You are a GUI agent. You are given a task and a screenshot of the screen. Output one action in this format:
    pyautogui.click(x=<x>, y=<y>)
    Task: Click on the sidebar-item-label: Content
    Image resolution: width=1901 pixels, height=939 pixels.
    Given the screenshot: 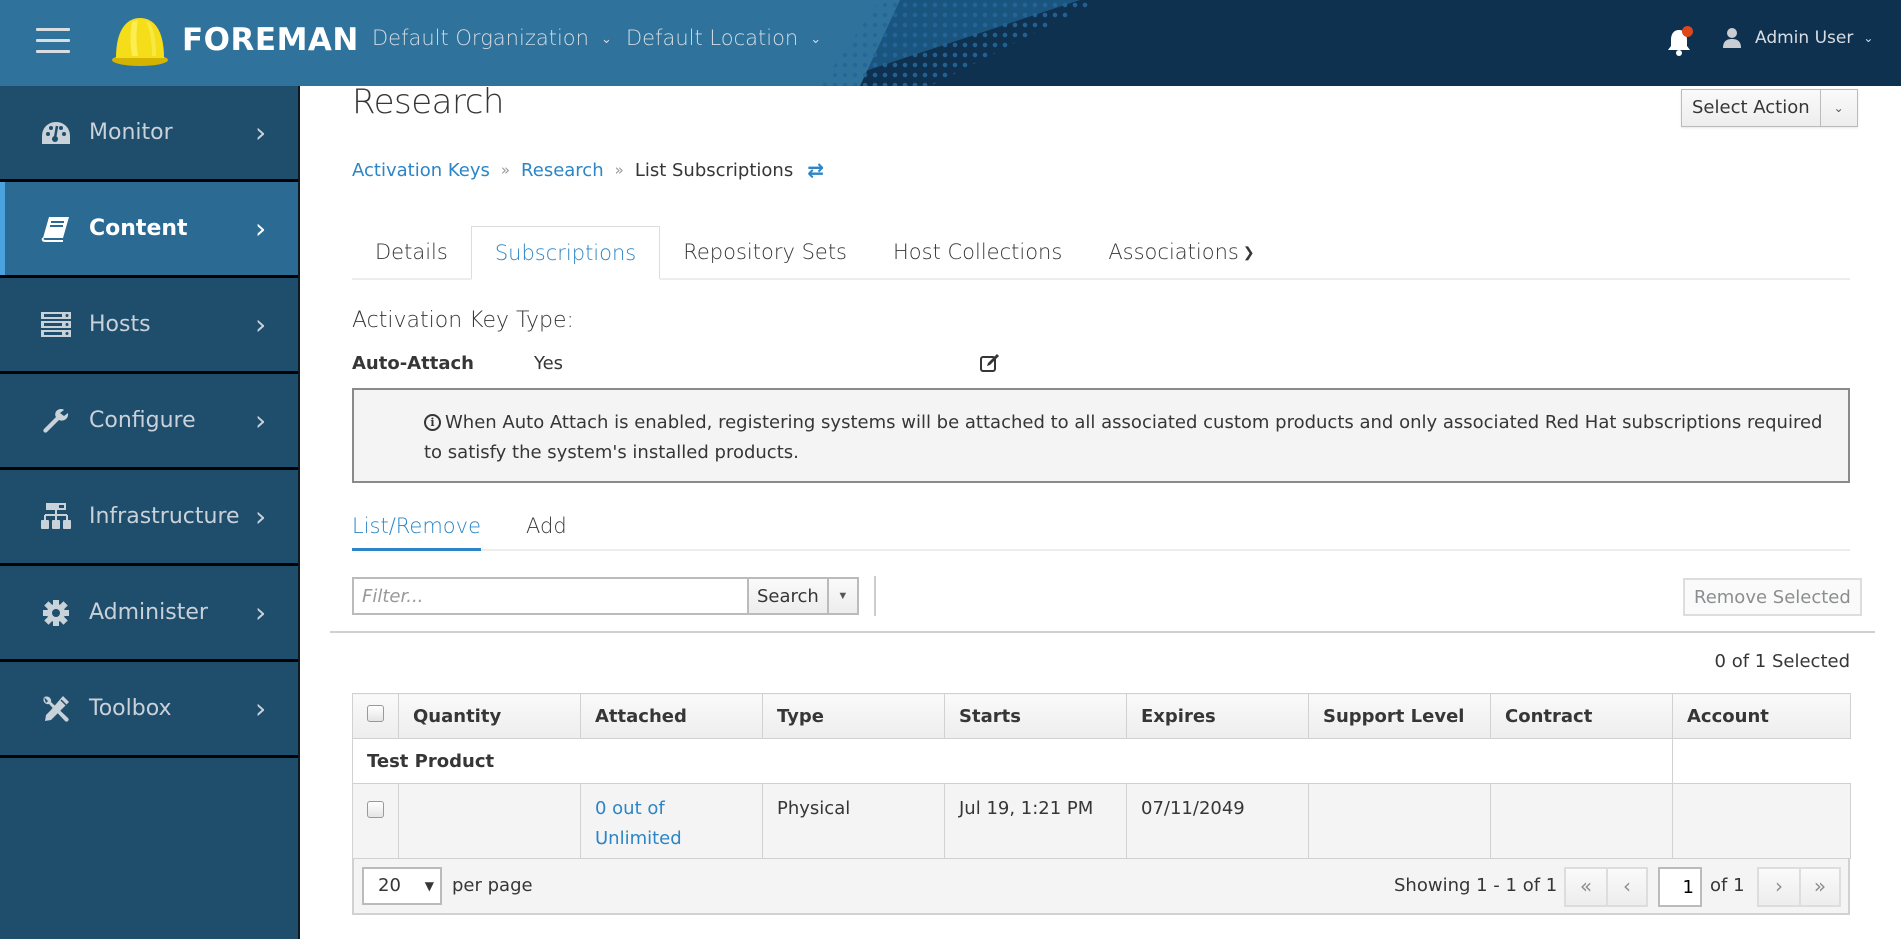 What is the action you would take?
    pyautogui.click(x=138, y=228)
    